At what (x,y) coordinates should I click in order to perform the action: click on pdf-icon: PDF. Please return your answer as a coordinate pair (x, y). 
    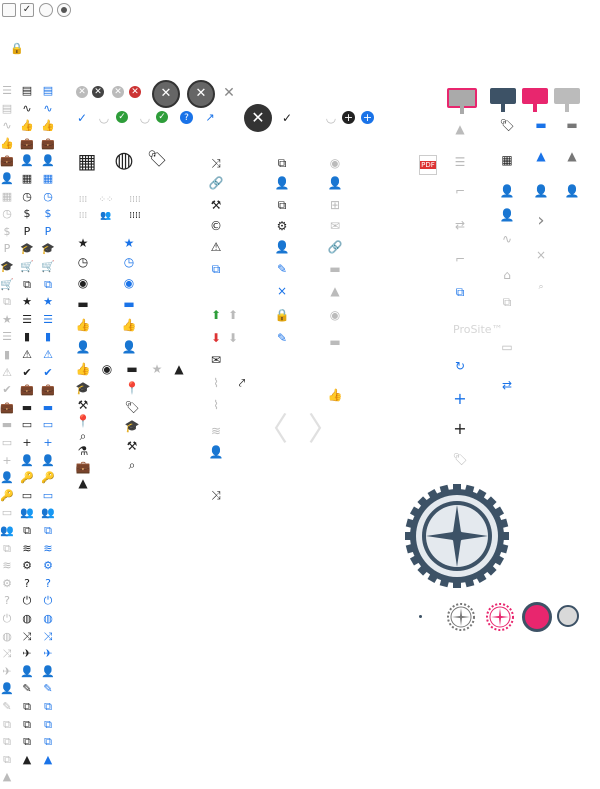
    Looking at the image, I should click on (428, 165).